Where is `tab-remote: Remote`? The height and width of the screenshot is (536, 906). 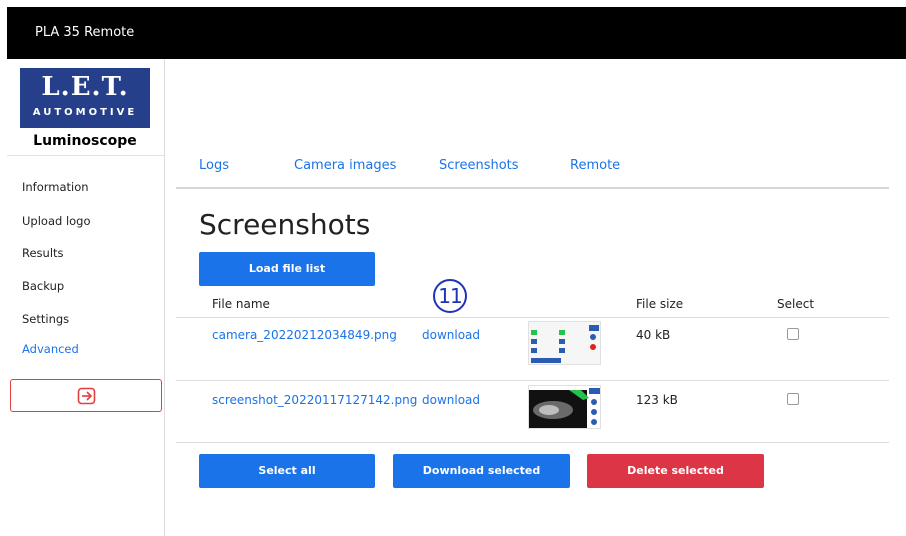
tab-remote: Remote is located at coordinates (595, 165).